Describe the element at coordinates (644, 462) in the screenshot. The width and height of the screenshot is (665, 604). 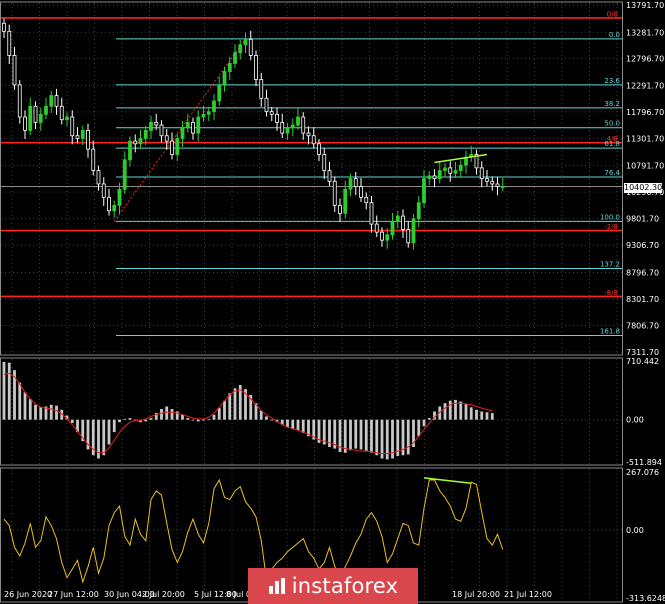
I see `macd-tick-label: -511.894` at that location.